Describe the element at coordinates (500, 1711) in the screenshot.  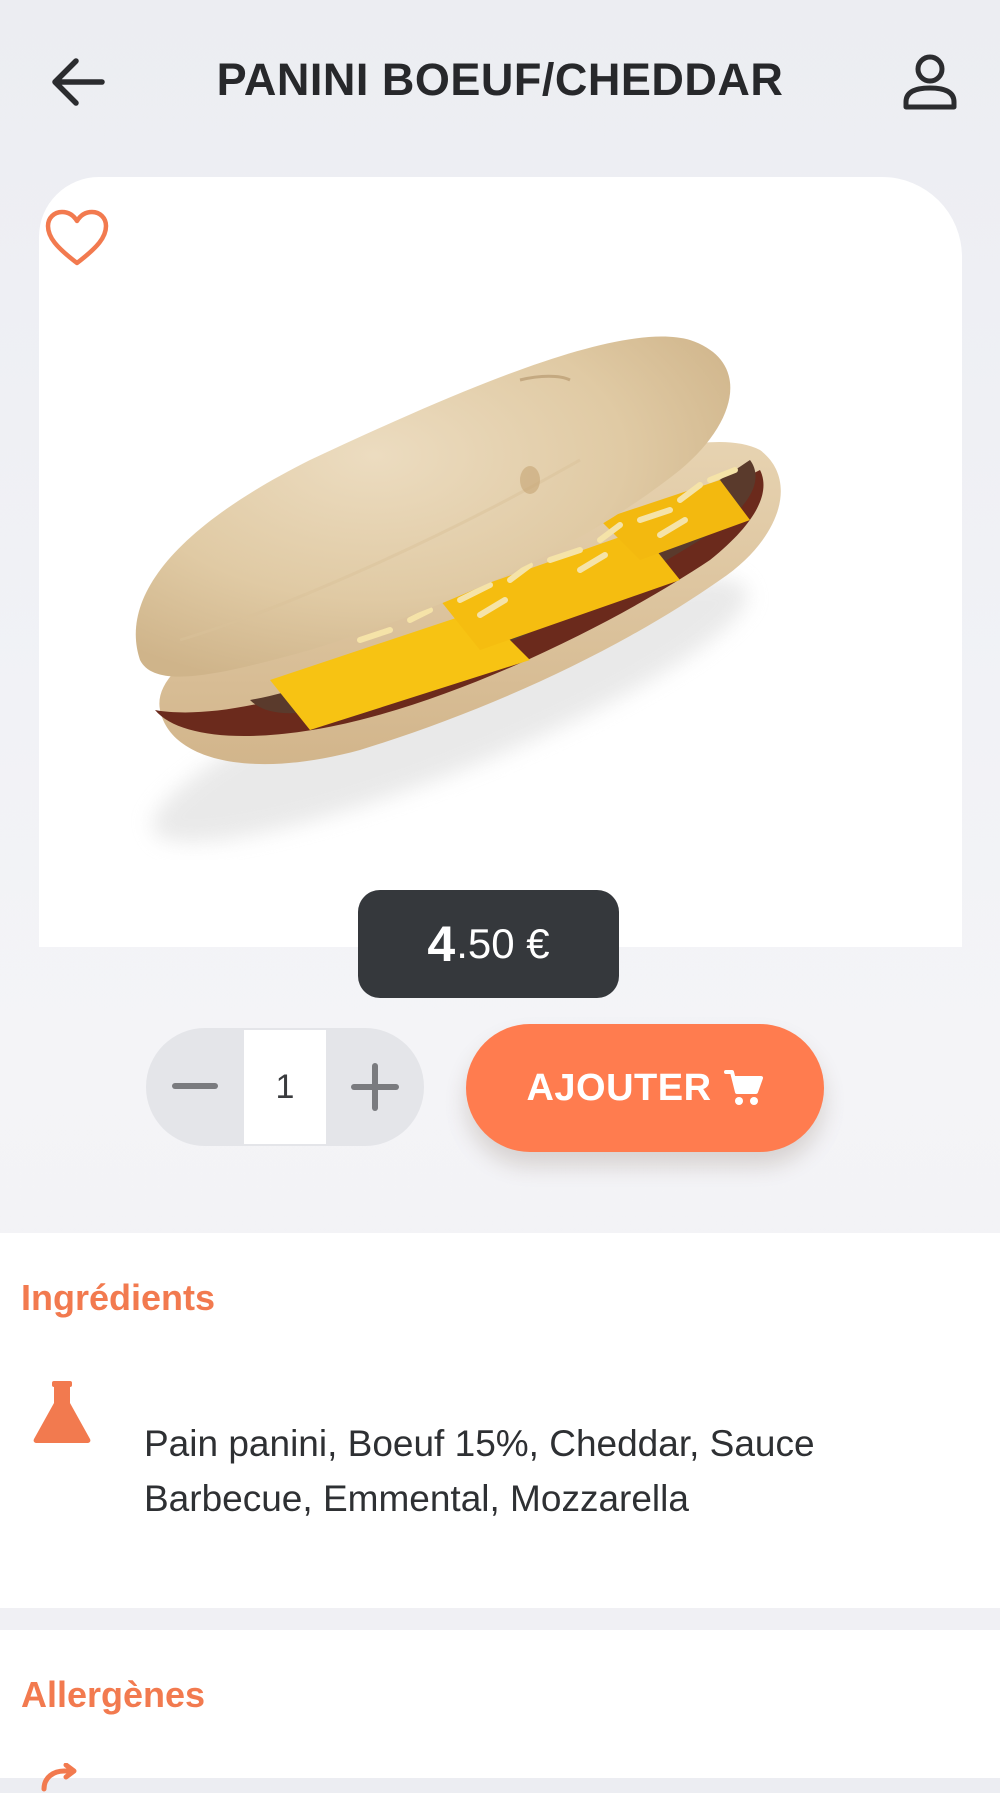
I see `allergens-section: Allergènes` at that location.